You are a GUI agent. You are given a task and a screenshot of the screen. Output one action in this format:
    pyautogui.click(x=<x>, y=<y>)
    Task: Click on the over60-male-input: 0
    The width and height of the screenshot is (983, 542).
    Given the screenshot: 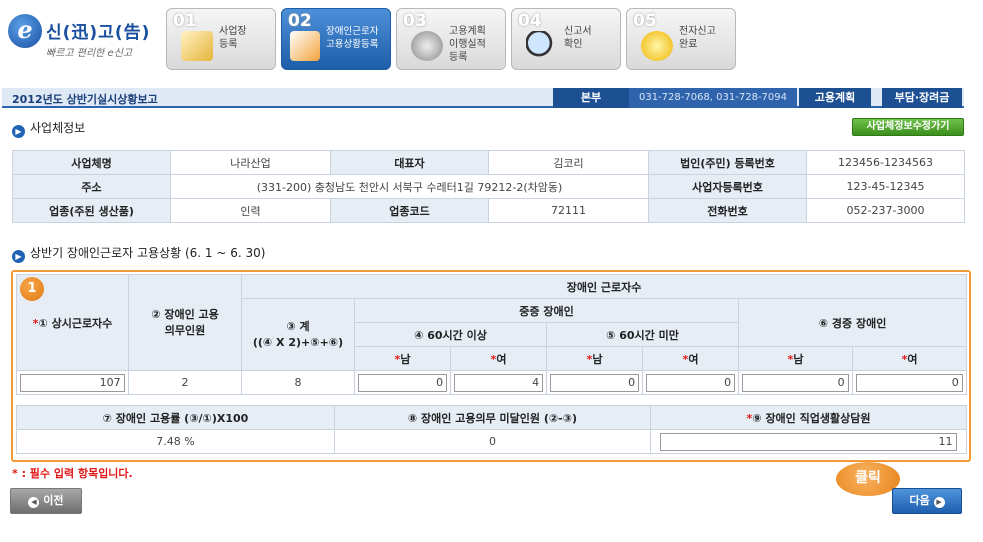 What is the action you would take?
    pyautogui.click(x=402, y=382)
    